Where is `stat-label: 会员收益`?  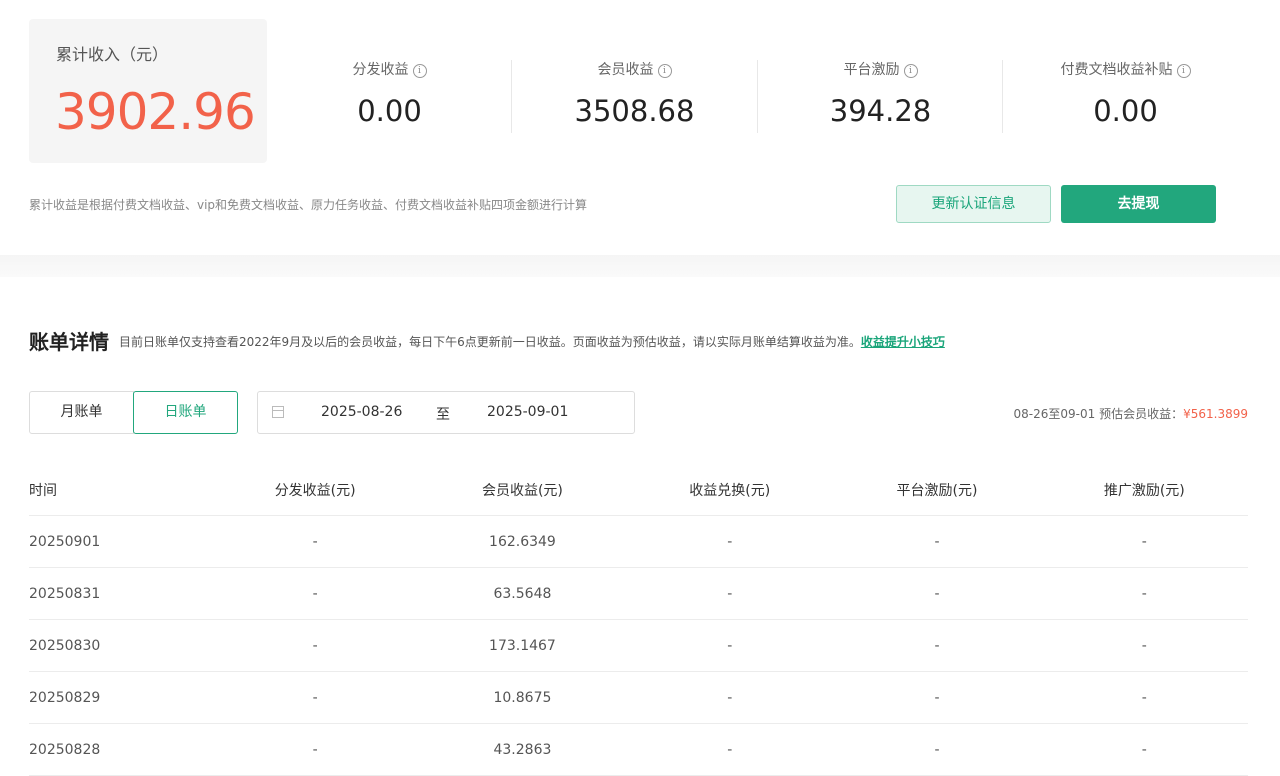 stat-label: 会员收益 is located at coordinates (625, 70).